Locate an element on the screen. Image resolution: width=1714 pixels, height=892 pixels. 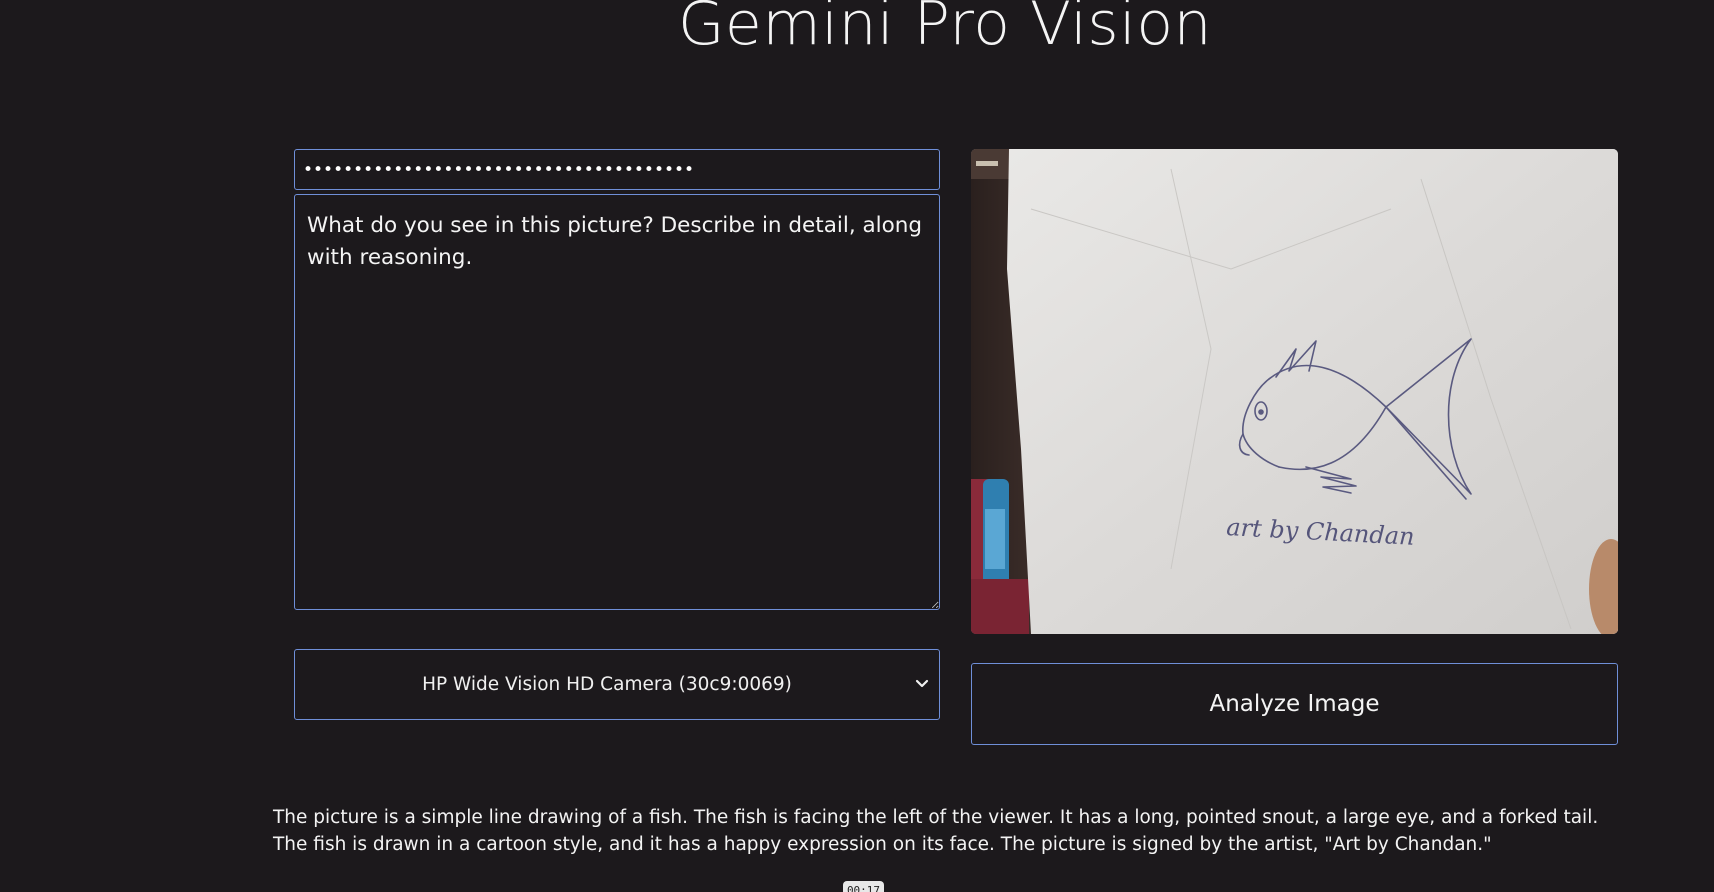
analyze-image-button: Analyze Image is located at coordinates (1294, 704).